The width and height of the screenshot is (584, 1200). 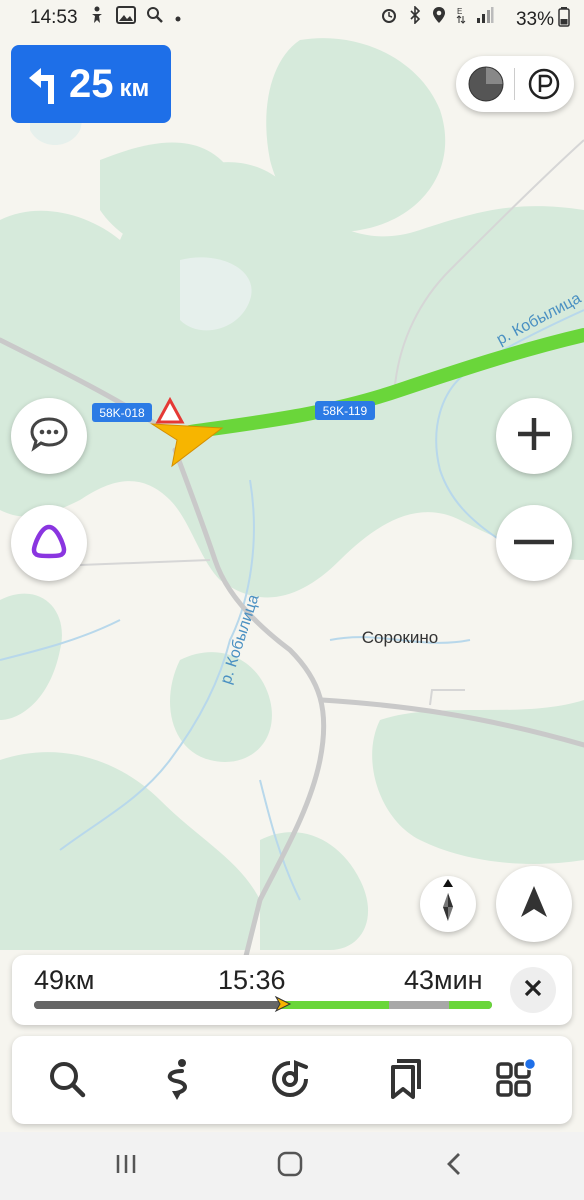 What do you see at coordinates (126, 18) in the screenshot?
I see `gallery-icon` at bounding box center [126, 18].